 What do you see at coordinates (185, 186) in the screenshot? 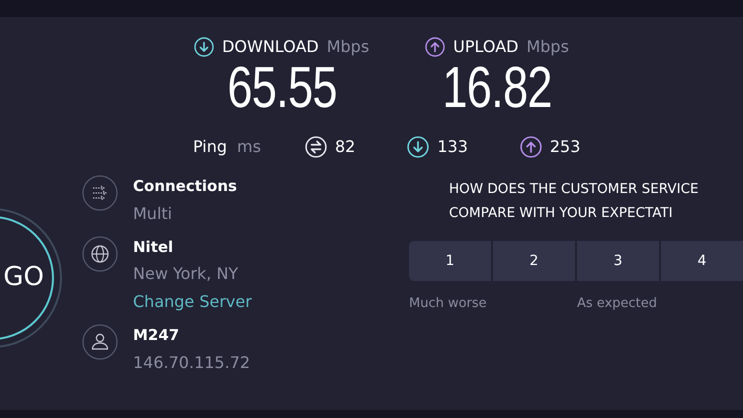
I see `info-title: Connections` at bounding box center [185, 186].